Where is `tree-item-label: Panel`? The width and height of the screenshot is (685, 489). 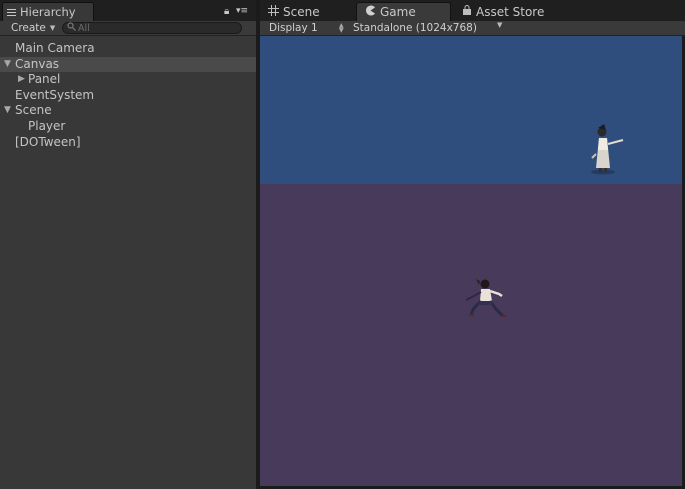
tree-item-label: Panel is located at coordinates (44, 79).